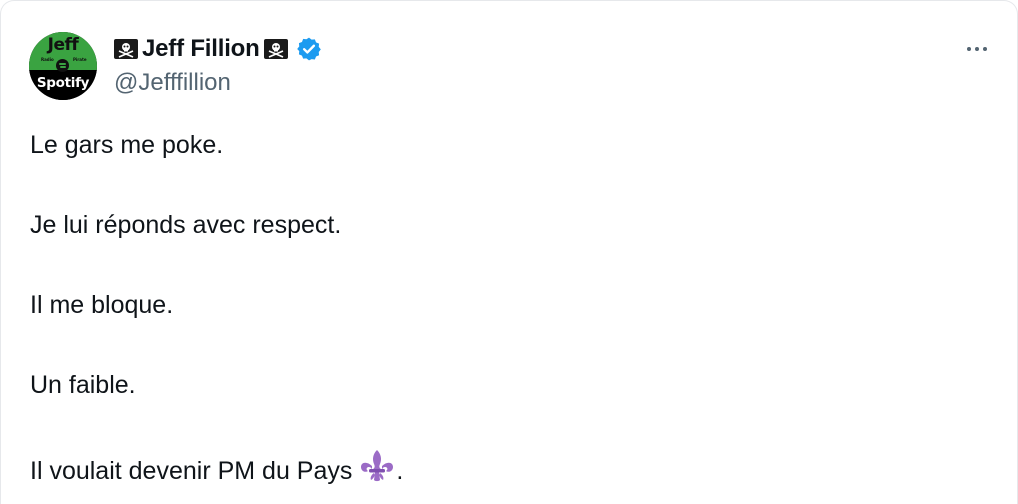 This screenshot has height=504, width=1018. What do you see at coordinates (377, 466) in the screenshot?
I see `fleur-de-lis-icon` at bounding box center [377, 466].